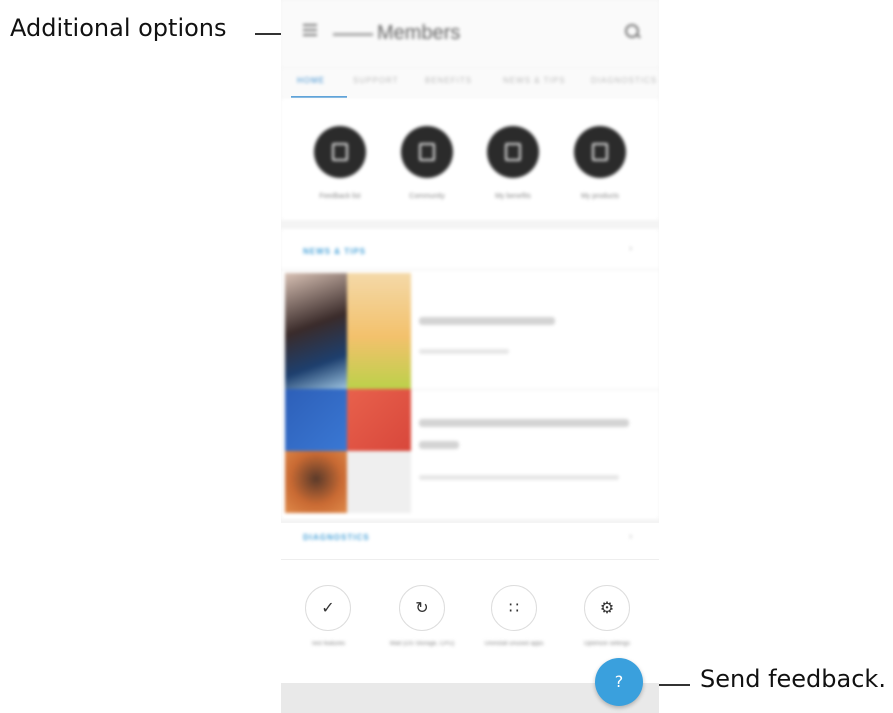 The width and height of the screenshot is (893, 713). Describe the element at coordinates (335, 251) in the screenshot. I see `section-title: NEWS & TIPS` at that location.